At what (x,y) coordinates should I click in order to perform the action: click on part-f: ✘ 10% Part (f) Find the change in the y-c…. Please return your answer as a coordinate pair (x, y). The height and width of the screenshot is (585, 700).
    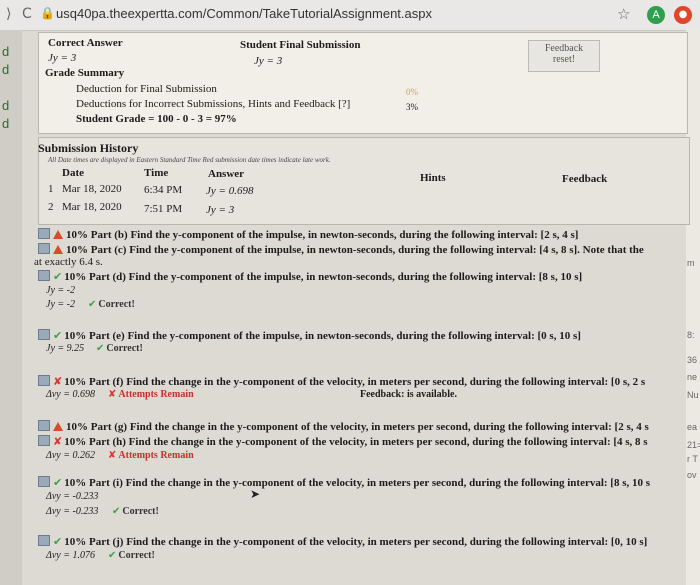
    Looking at the image, I should click on (341, 381).